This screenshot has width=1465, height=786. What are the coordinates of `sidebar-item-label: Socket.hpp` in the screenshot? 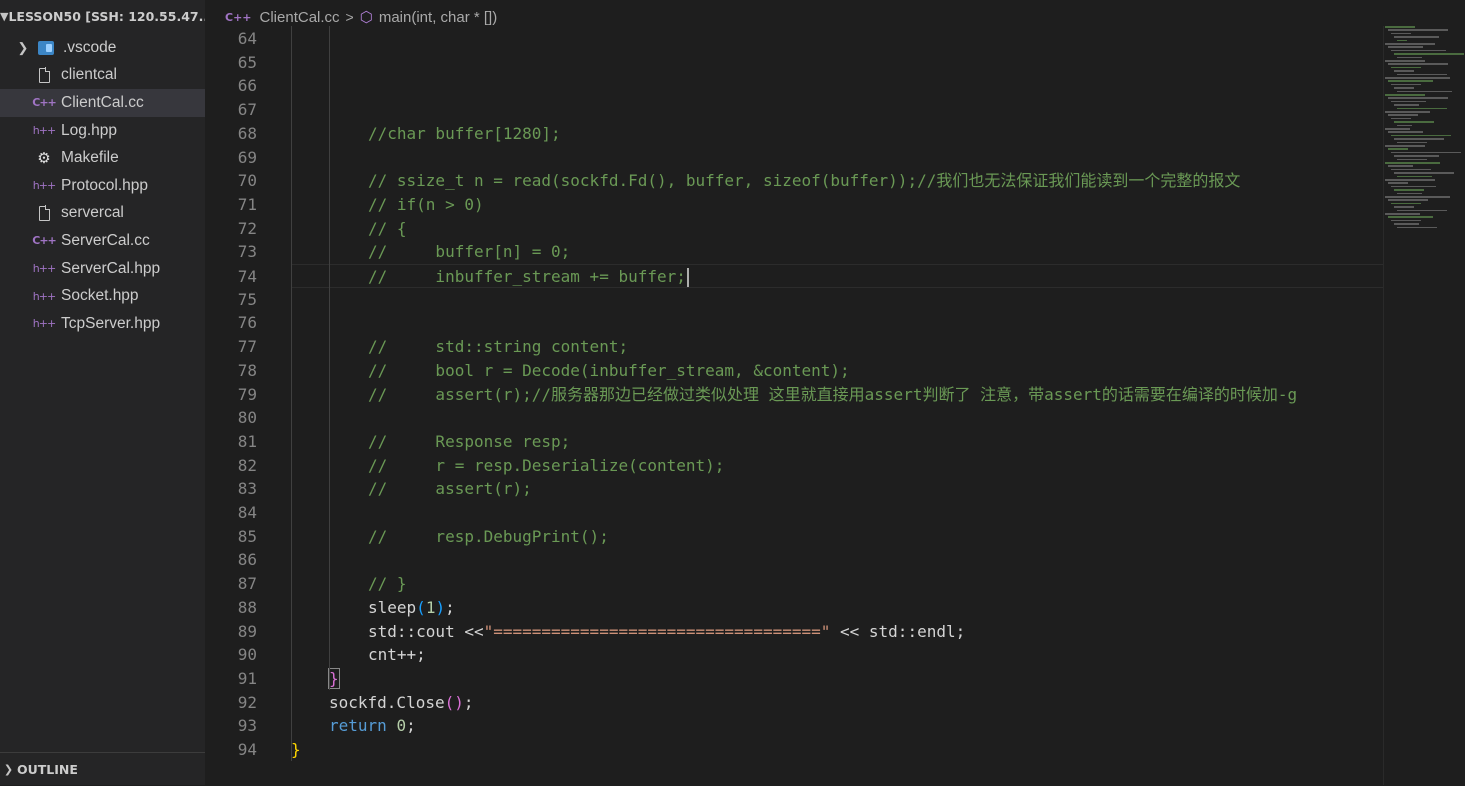 It's located at (100, 296).